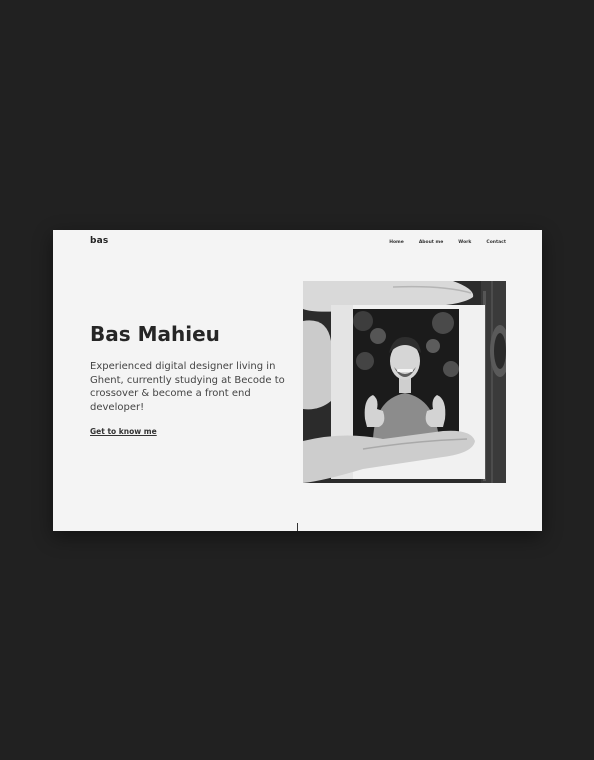 Image resolution: width=594 pixels, height=760 pixels. Describe the element at coordinates (297, 527) in the screenshot. I see `scroll-indicator` at that location.